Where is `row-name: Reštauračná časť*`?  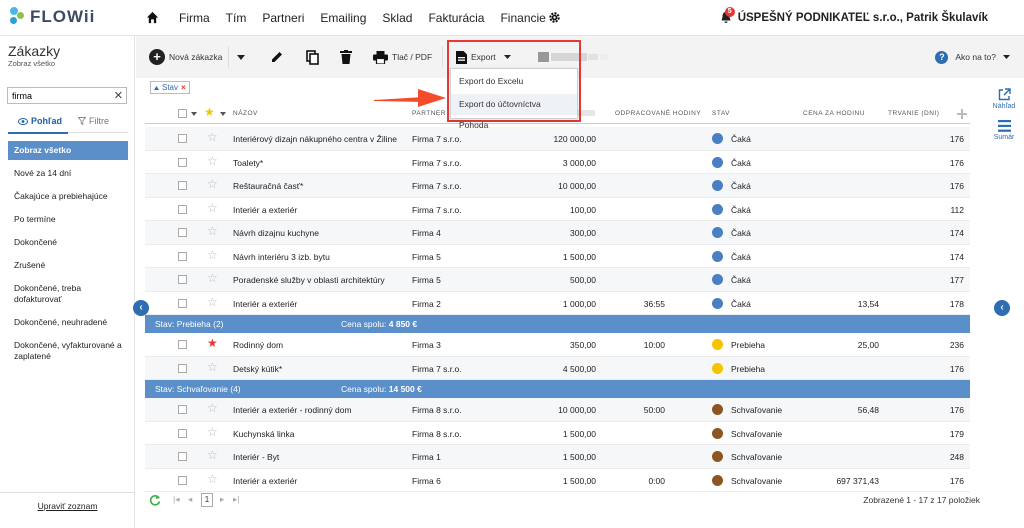
row-name: Reštauračná časť* is located at coordinates (268, 186).